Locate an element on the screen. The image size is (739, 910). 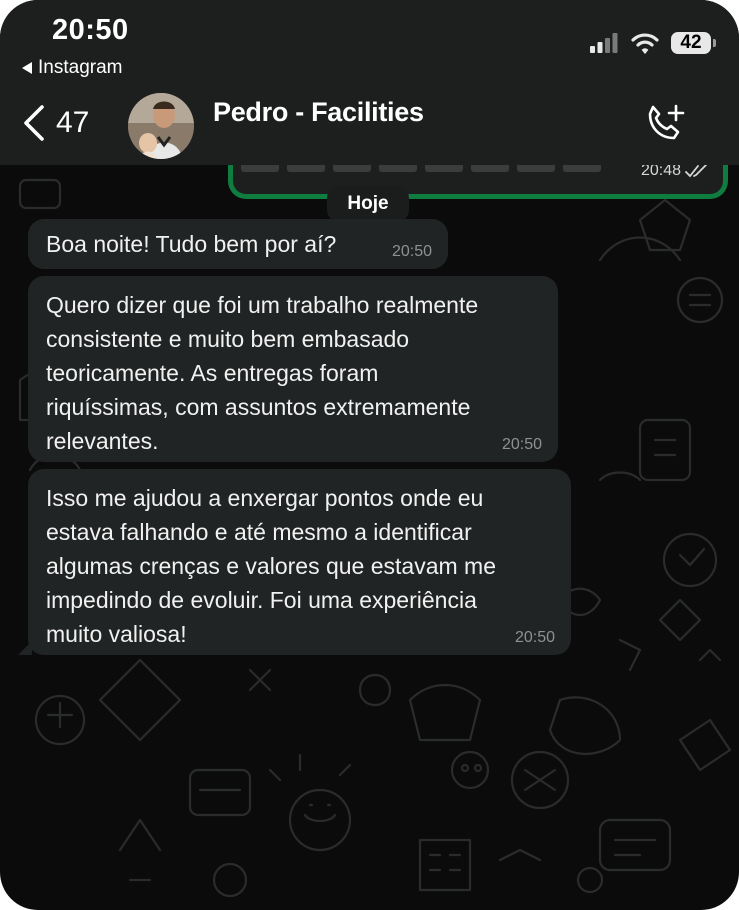
contact-avatar is located at coordinates (161, 126).